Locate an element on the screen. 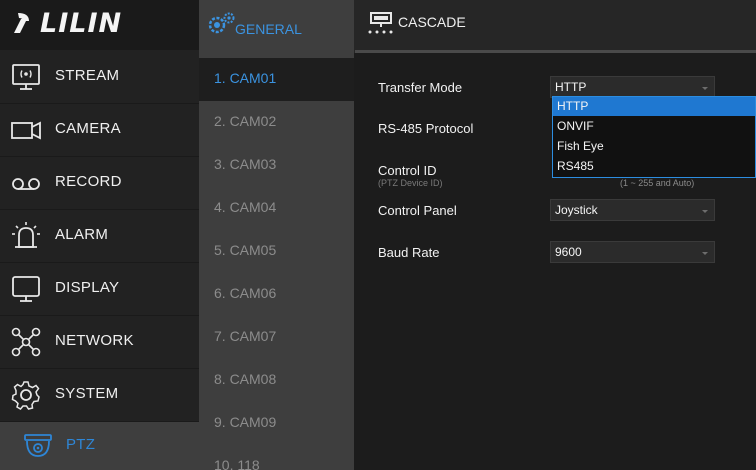 This screenshot has height=470, width=756. camera-item-6: 6. CAM06 is located at coordinates (276, 294).